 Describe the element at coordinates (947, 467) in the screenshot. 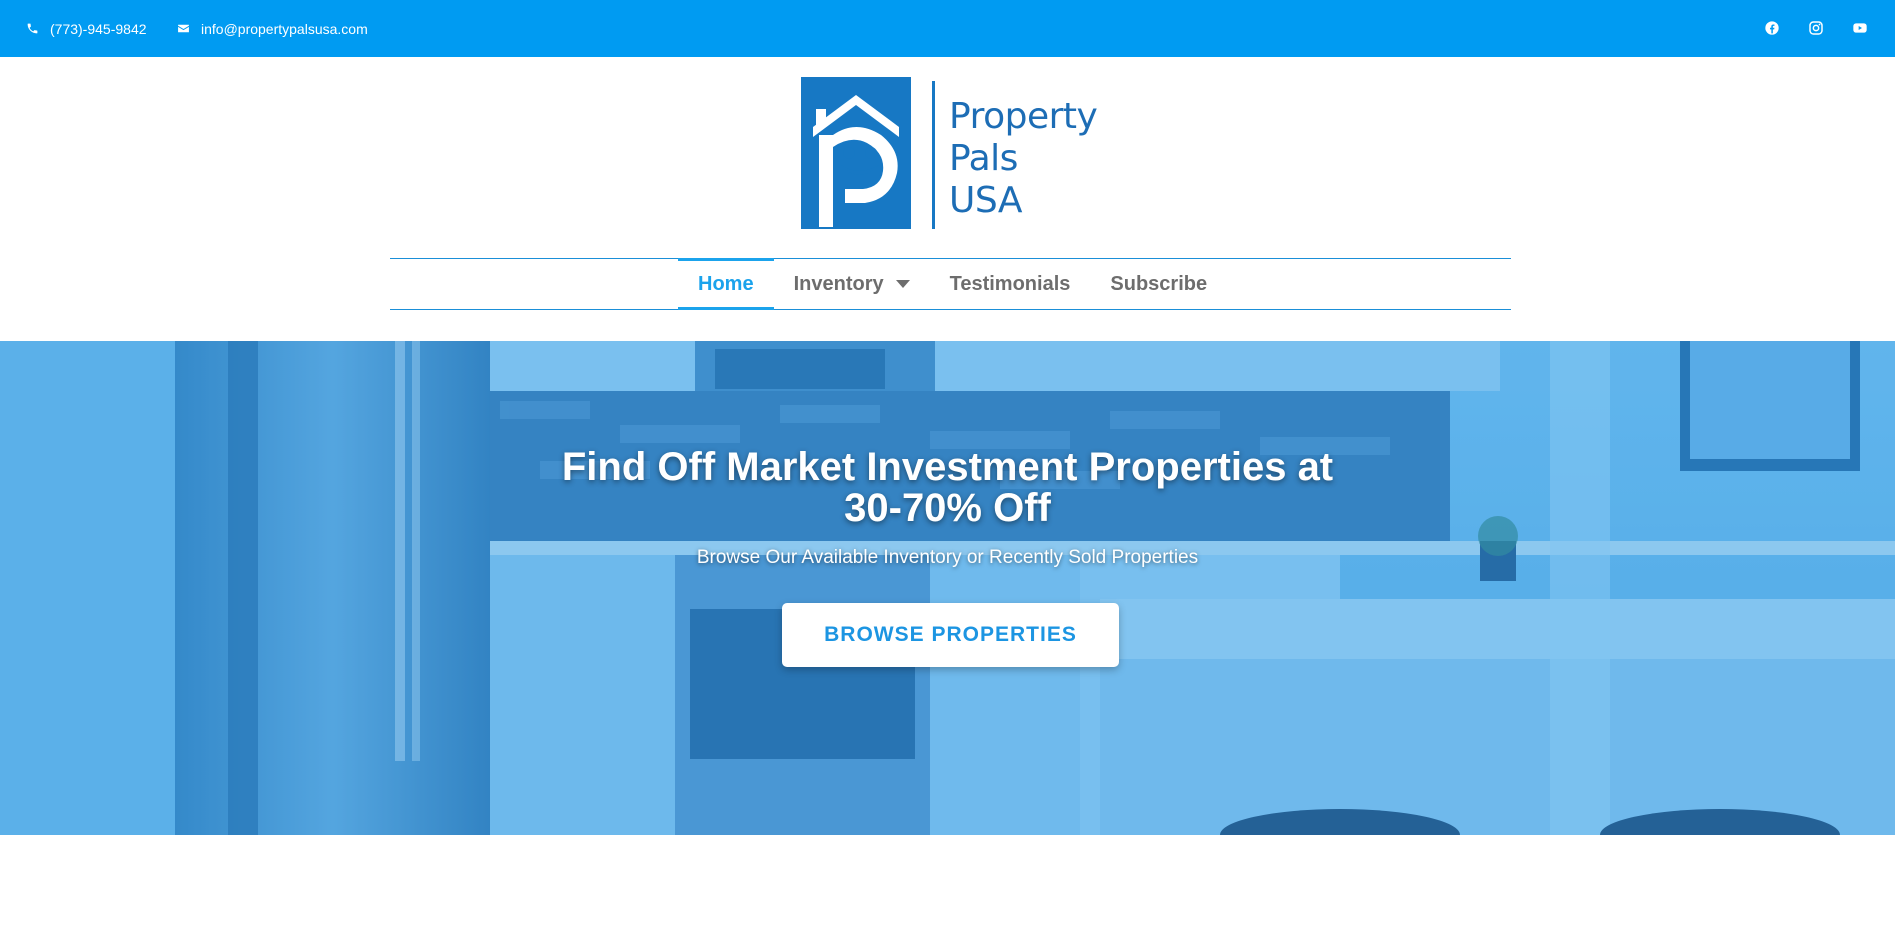

I see `hero-title-line-1: Find Off Market Investment Properties at` at that location.